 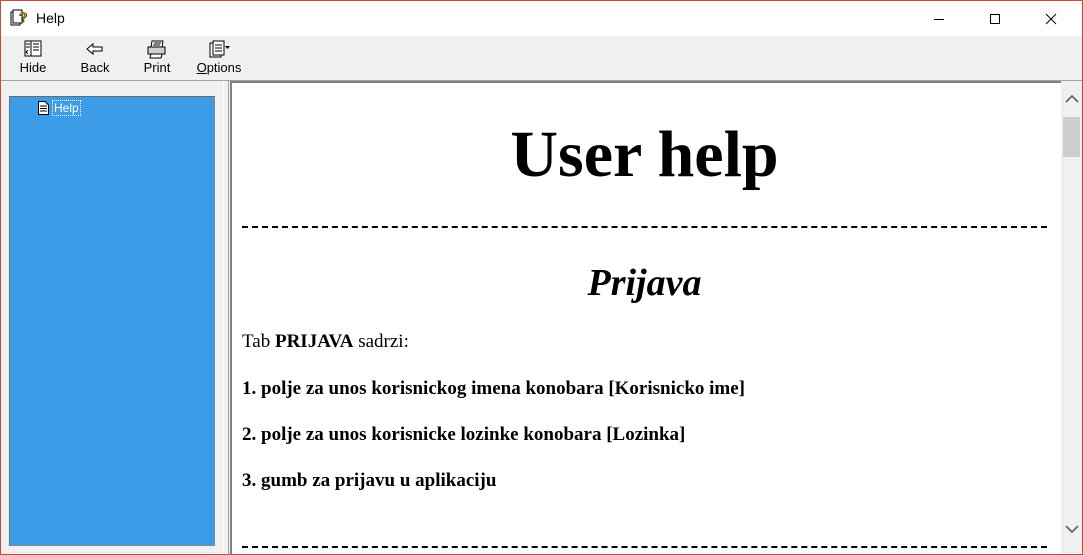 I want to click on vertical-scrollbar, so click(x=1071, y=317).